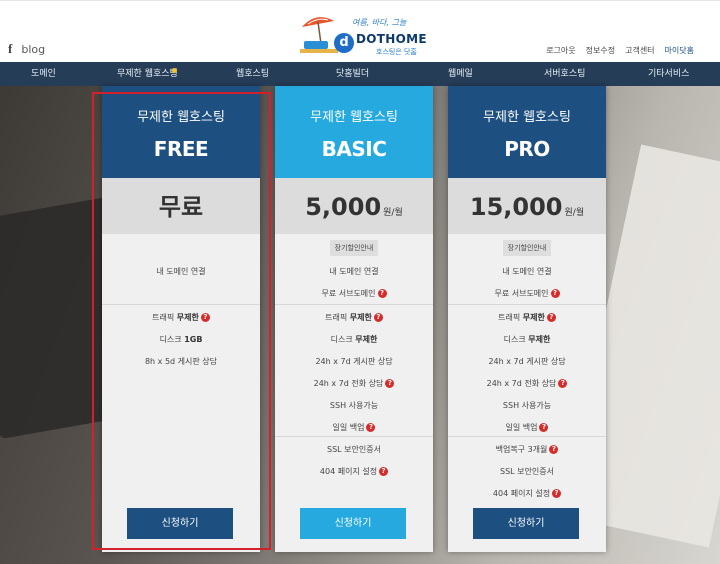  I want to click on beach-umbrella-icon, so click(319, 35).